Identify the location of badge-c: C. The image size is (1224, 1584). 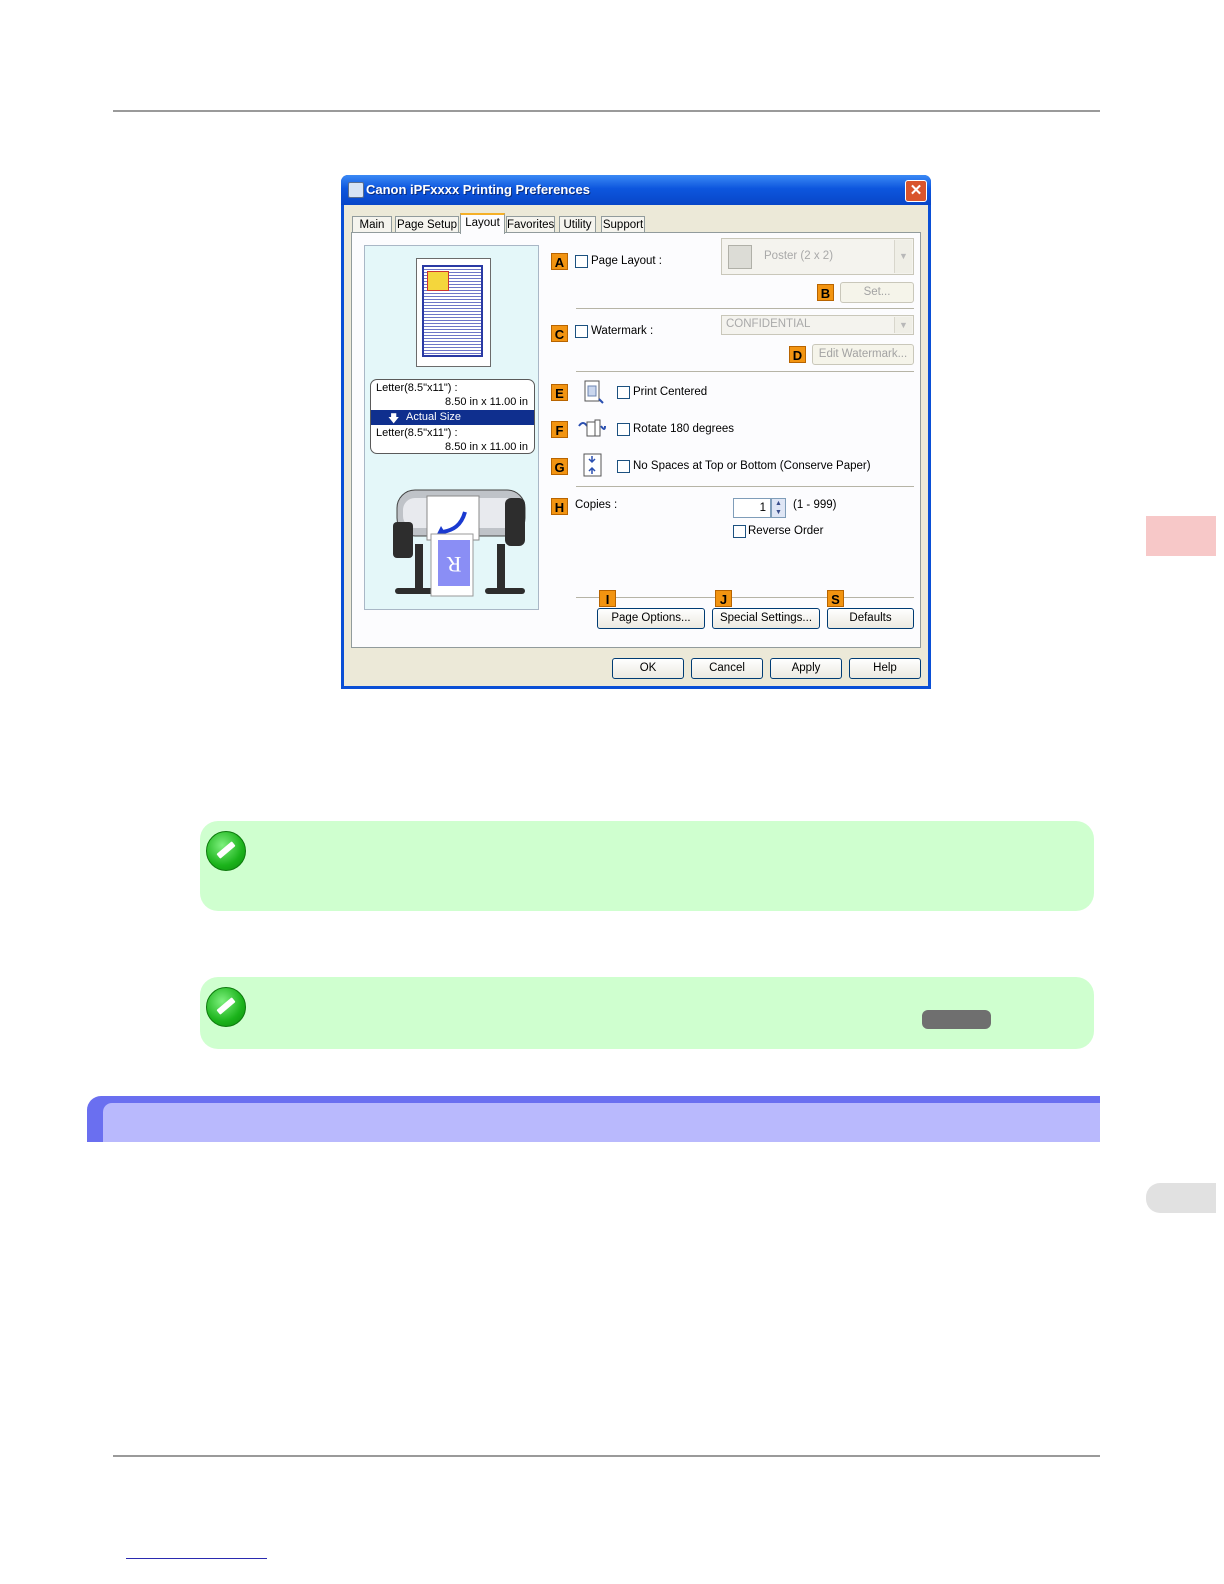
(559, 333).